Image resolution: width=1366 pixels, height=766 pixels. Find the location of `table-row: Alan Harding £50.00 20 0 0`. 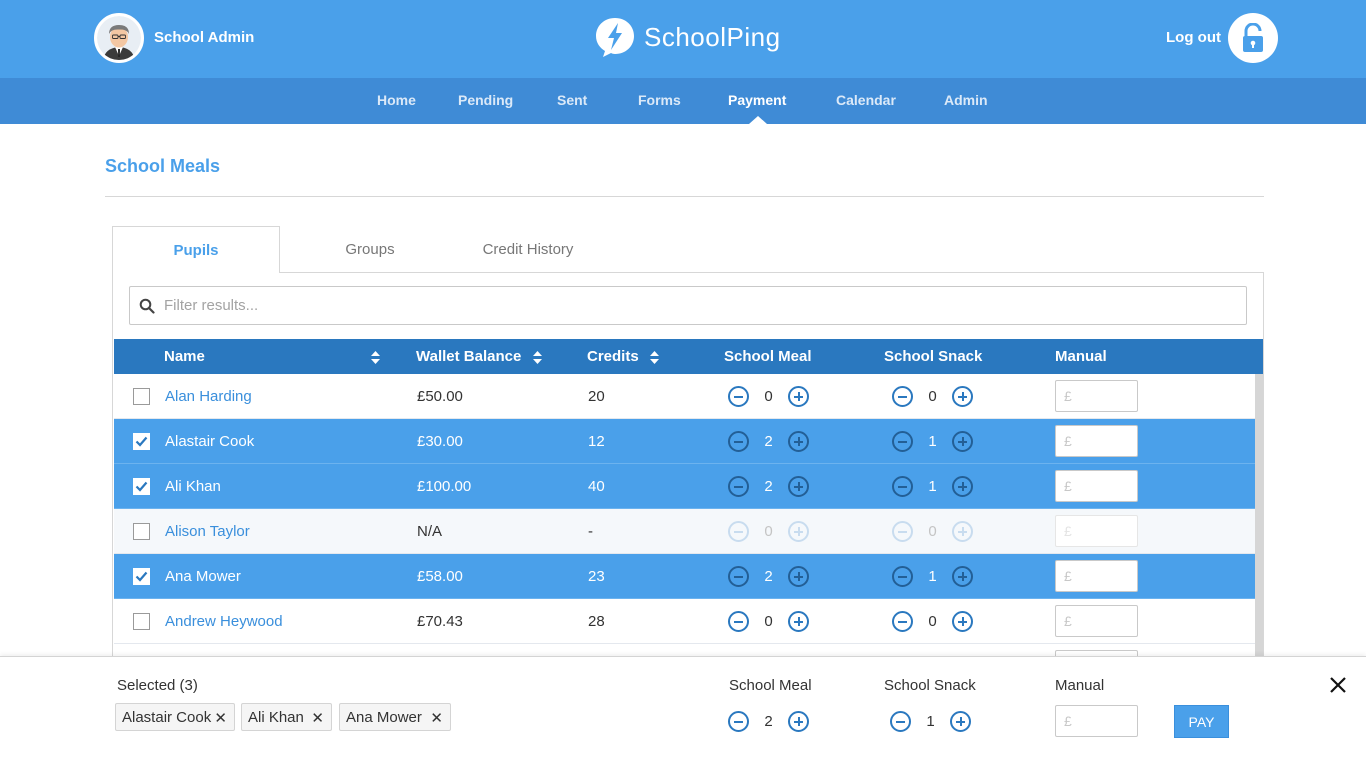

table-row: Alan Harding £50.00 20 0 0 is located at coordinates (684, 396).